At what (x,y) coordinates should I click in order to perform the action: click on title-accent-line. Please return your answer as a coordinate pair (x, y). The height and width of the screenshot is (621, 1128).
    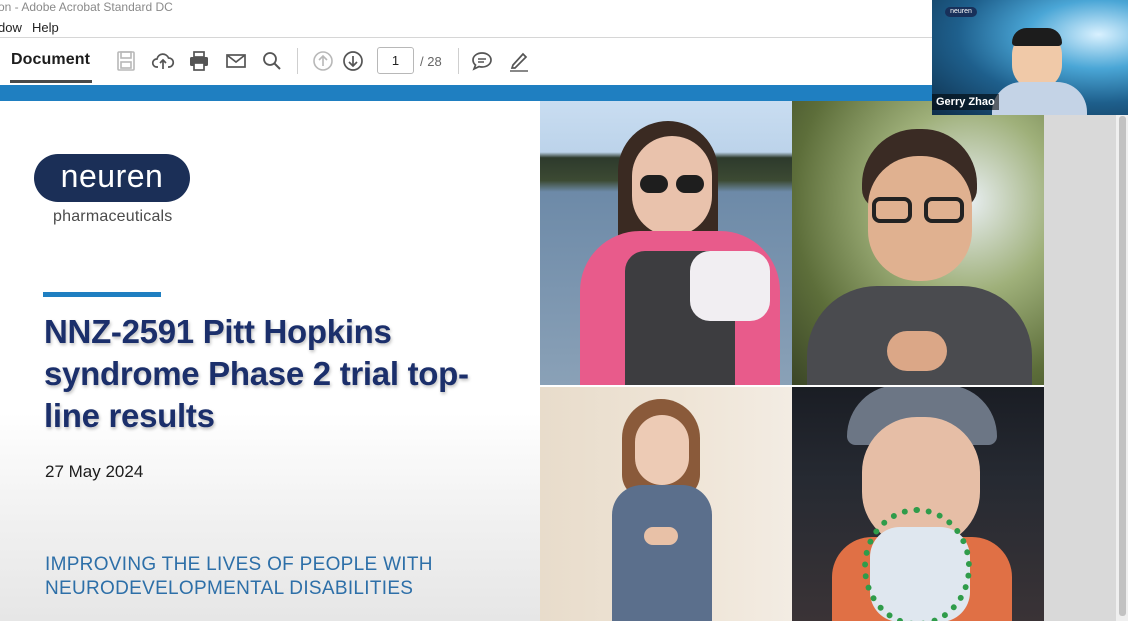
    Looking at the image, I should click on (102, 294).